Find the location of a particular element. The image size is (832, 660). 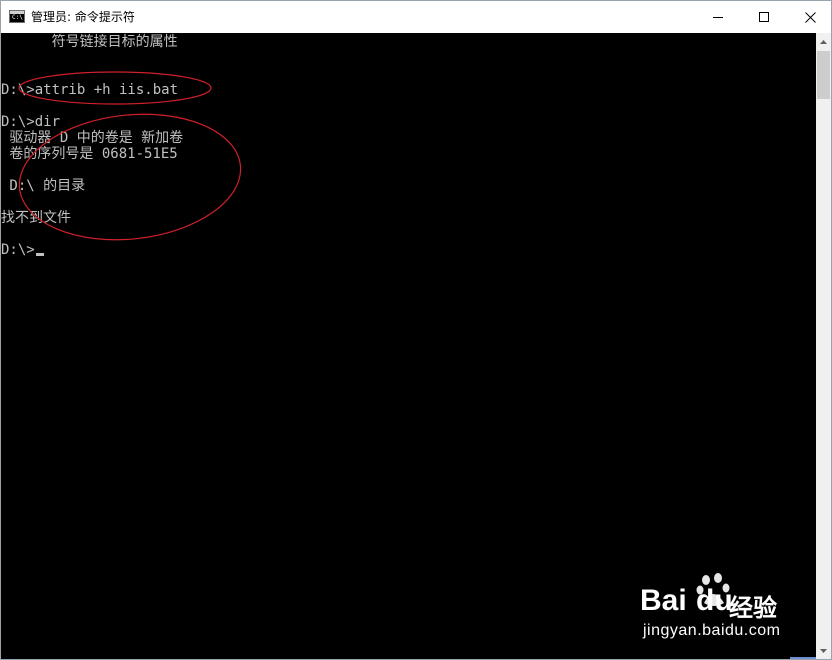

close-button is located at coordinates (809, 17).